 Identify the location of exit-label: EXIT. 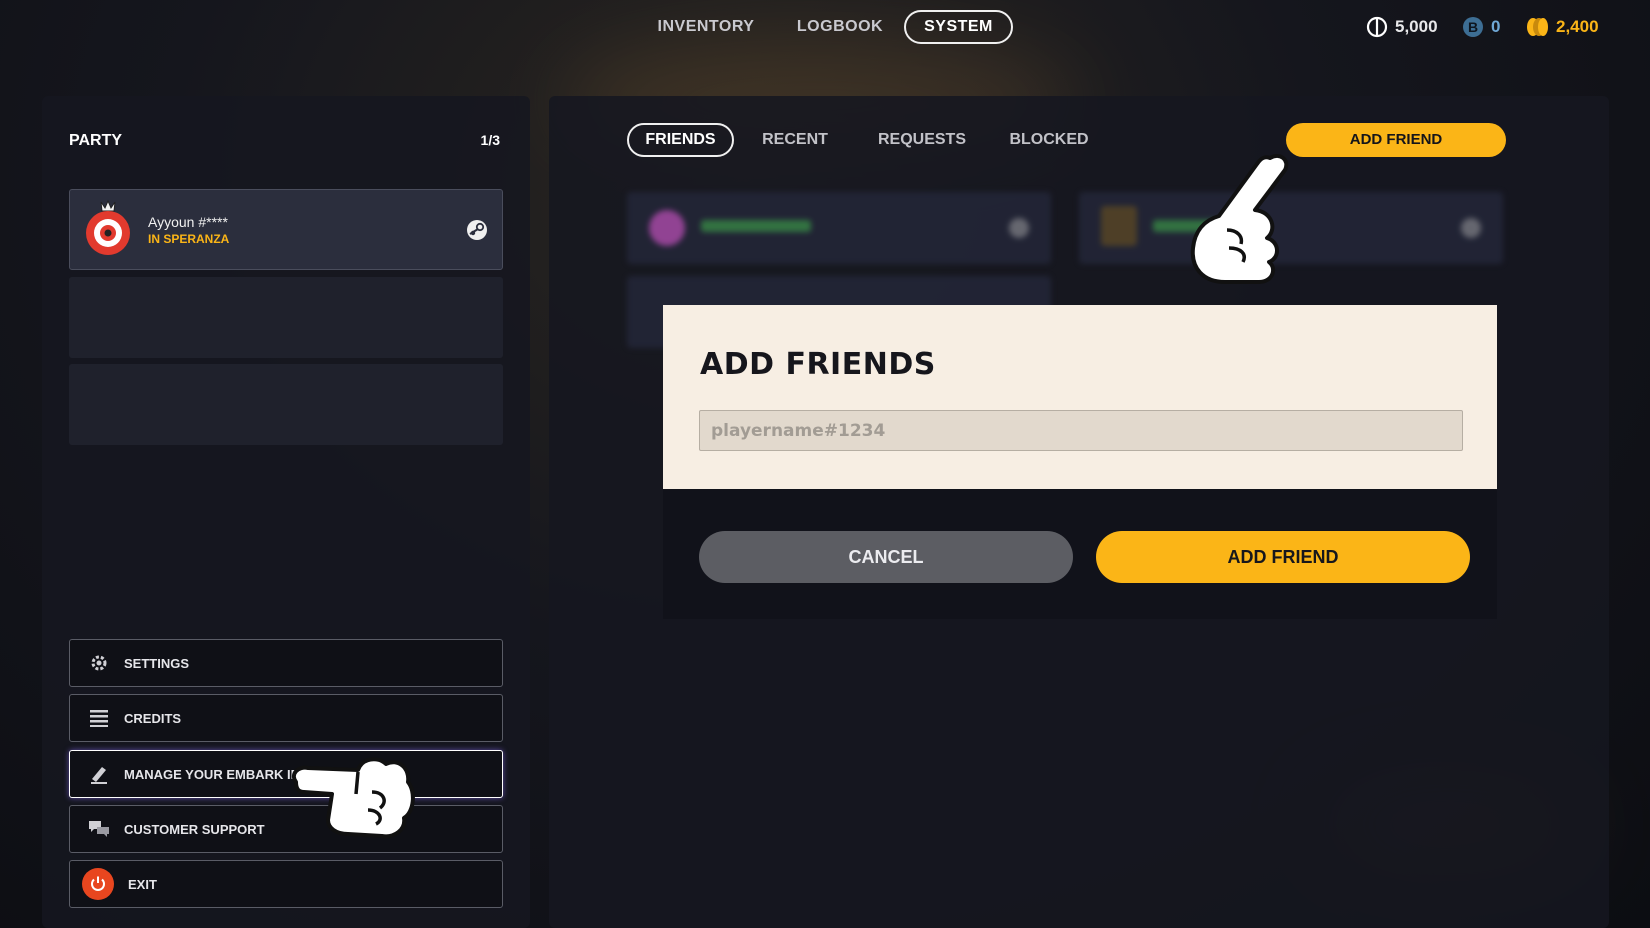
(142, 884).